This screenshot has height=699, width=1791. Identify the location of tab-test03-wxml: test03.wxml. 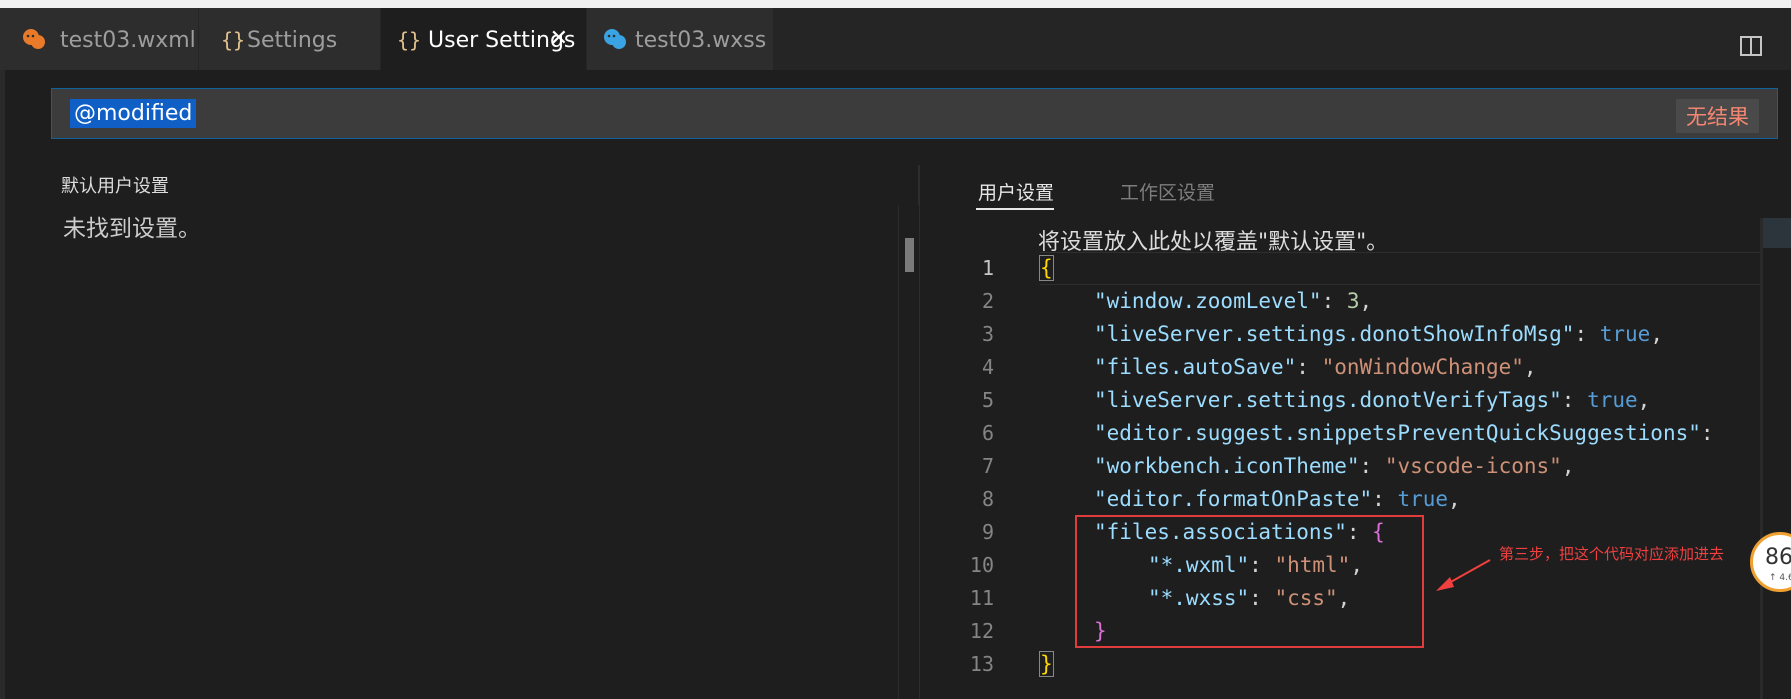
(99, 39).